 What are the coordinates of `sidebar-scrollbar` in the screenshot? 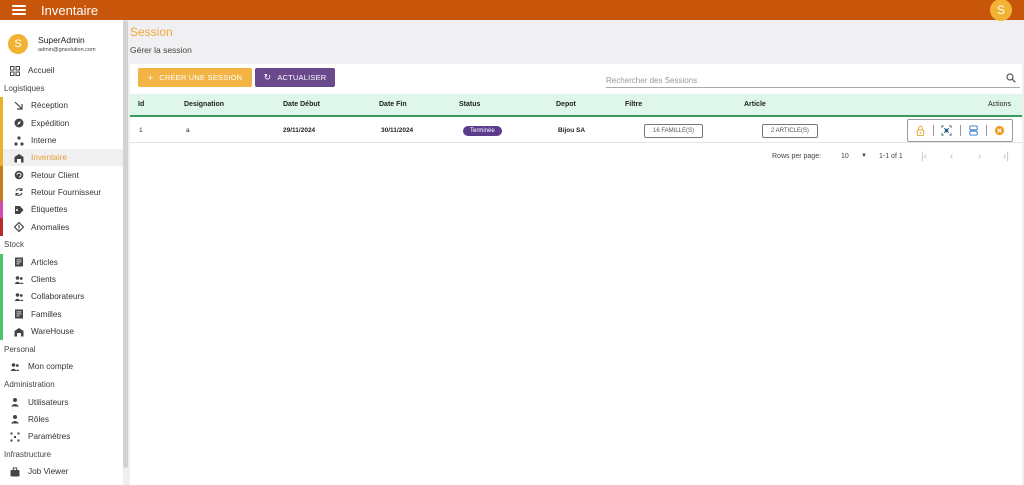 It's located at (125, 244).